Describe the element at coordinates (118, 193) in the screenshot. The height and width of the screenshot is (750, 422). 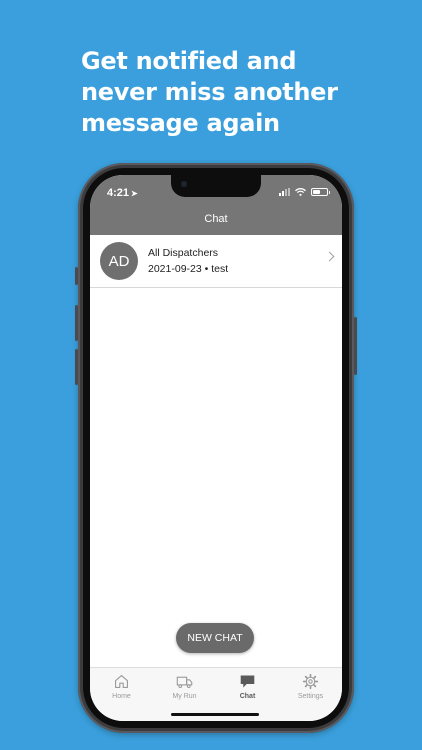
I see `status-time-text: 4:21` at that location.